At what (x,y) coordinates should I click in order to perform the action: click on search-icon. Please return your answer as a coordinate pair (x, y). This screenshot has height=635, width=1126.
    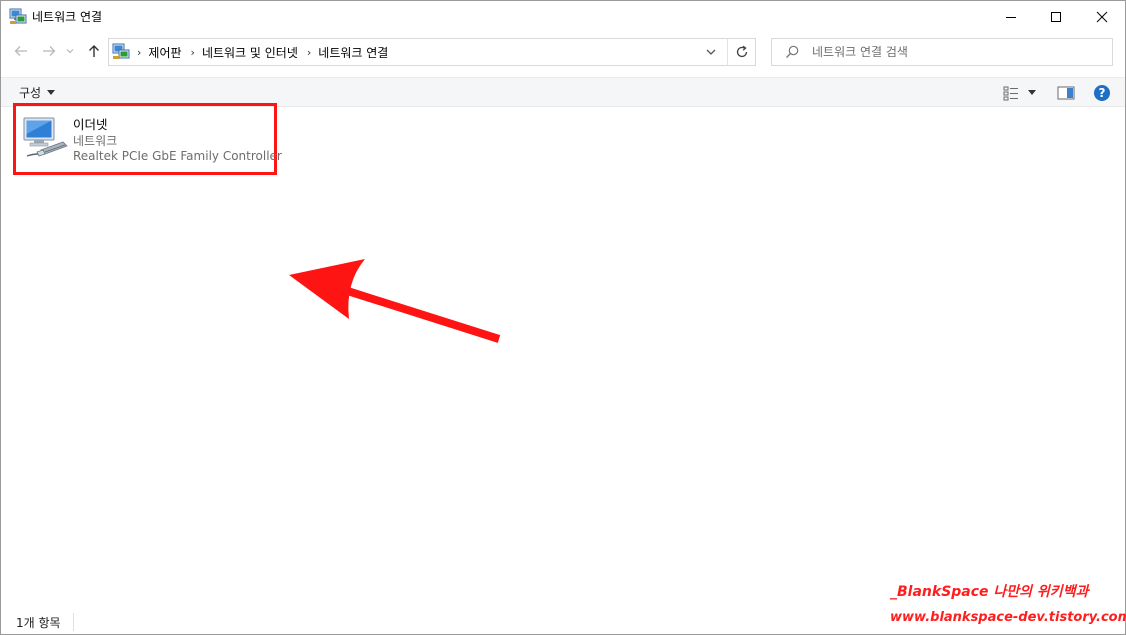
    Looking at the image, I should click on (792, 52).